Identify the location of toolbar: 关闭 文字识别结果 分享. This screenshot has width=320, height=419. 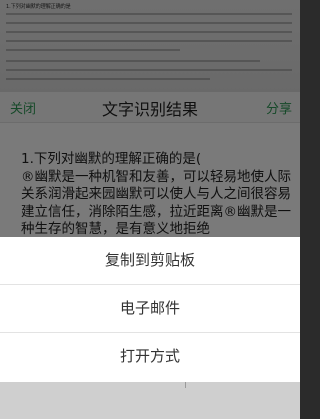
(150, 107).